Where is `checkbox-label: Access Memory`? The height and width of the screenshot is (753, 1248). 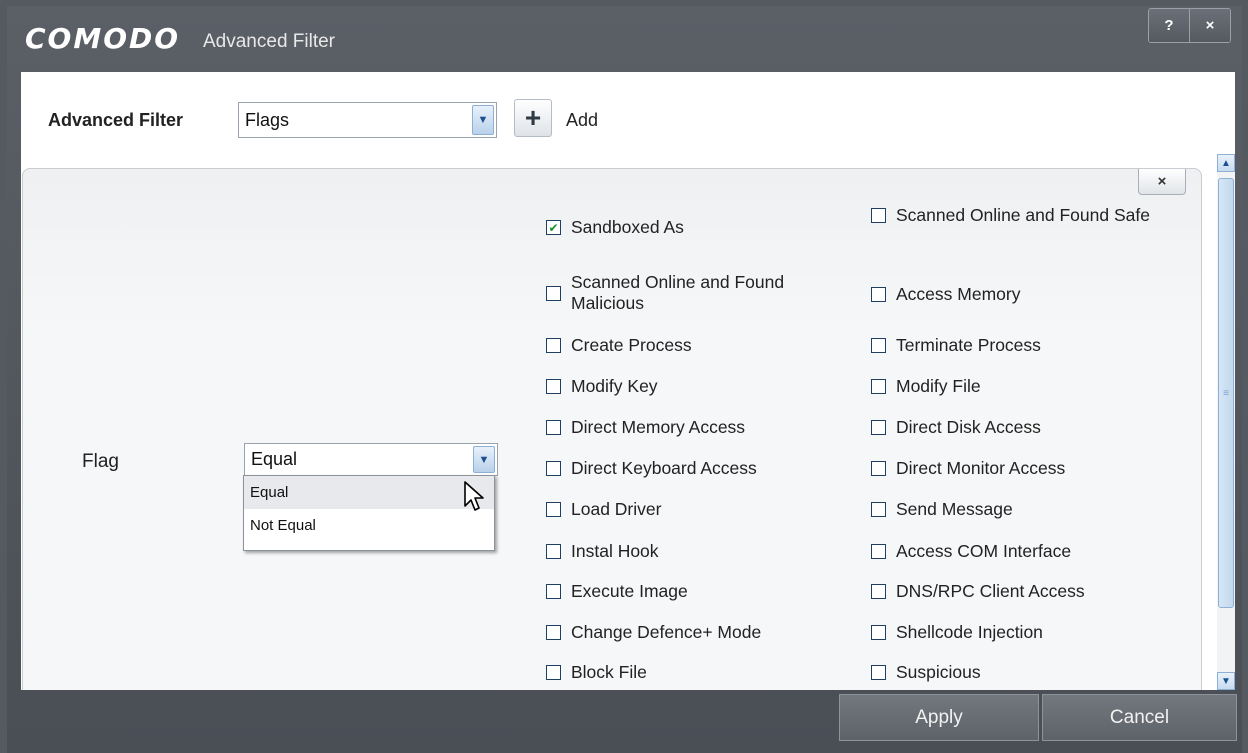
checkbox-label: Access Memory is located at coordinates (958, 294).